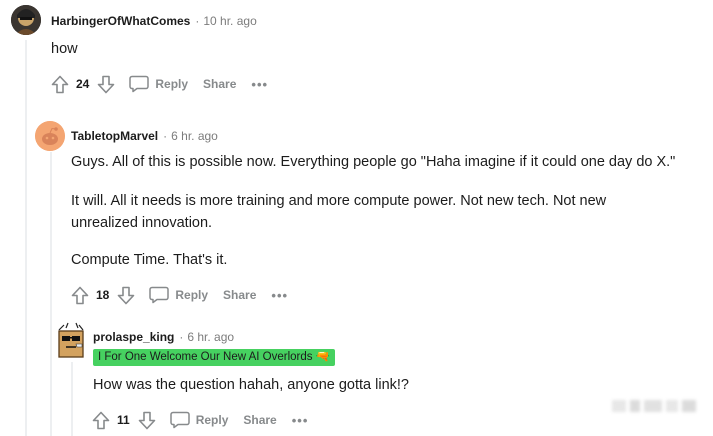 The image size is (713, 436). I want to click on author-name: prolaspe_king, so click(133, 337).